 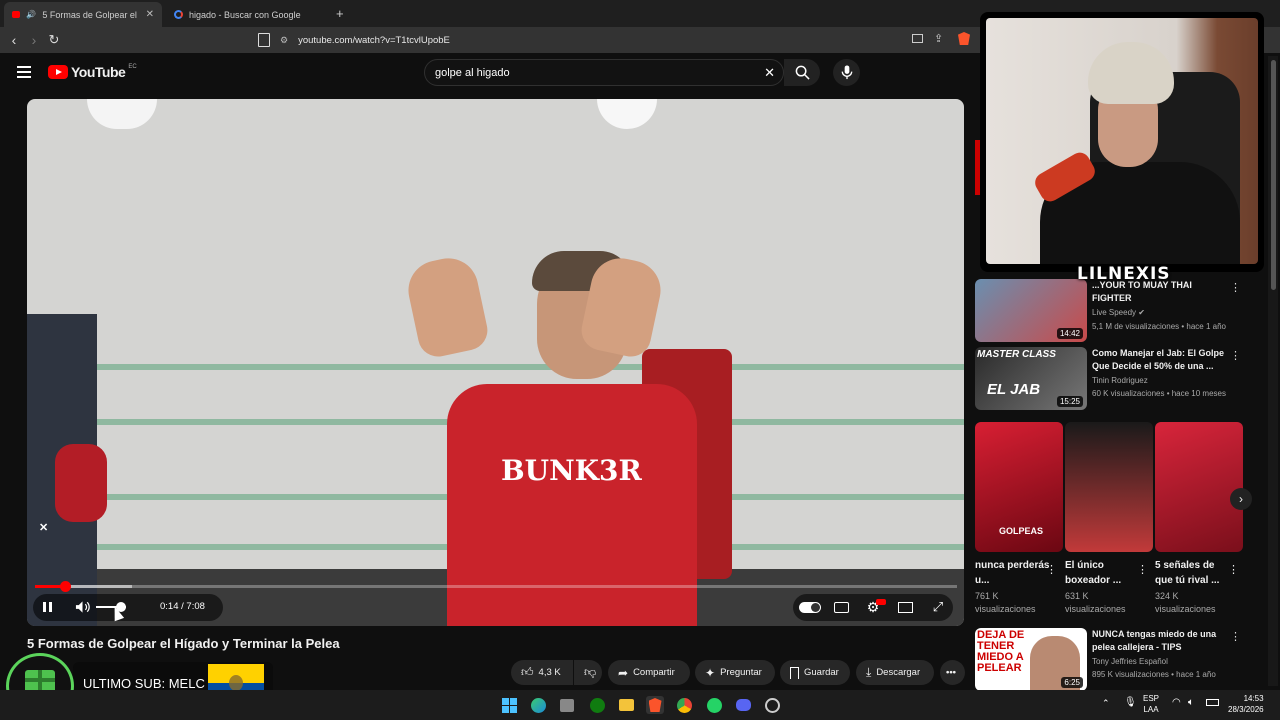 What do you see at coordinates (710, 672) in the screenshot?
I see `sparkle-icon: ✦` at bounding box center [710, 672].